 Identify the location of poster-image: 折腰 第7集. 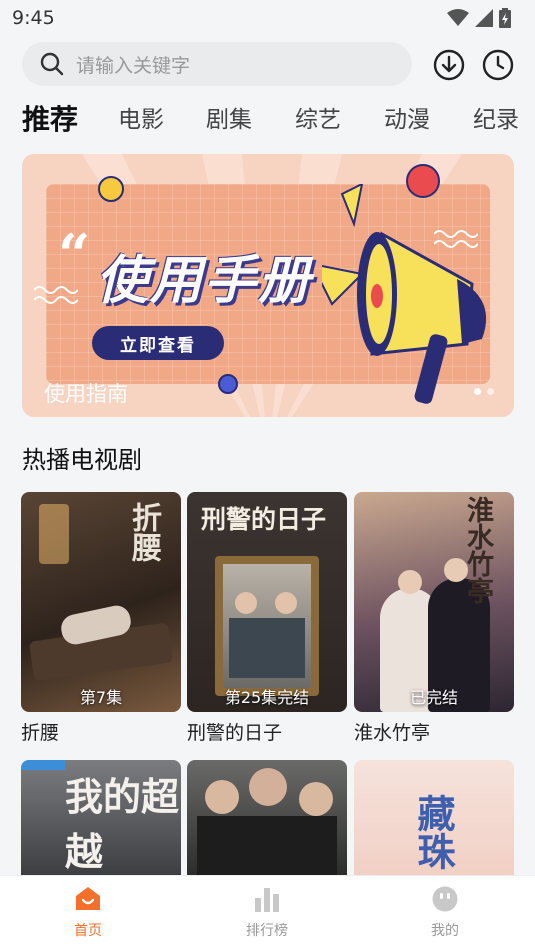
(101, 602).